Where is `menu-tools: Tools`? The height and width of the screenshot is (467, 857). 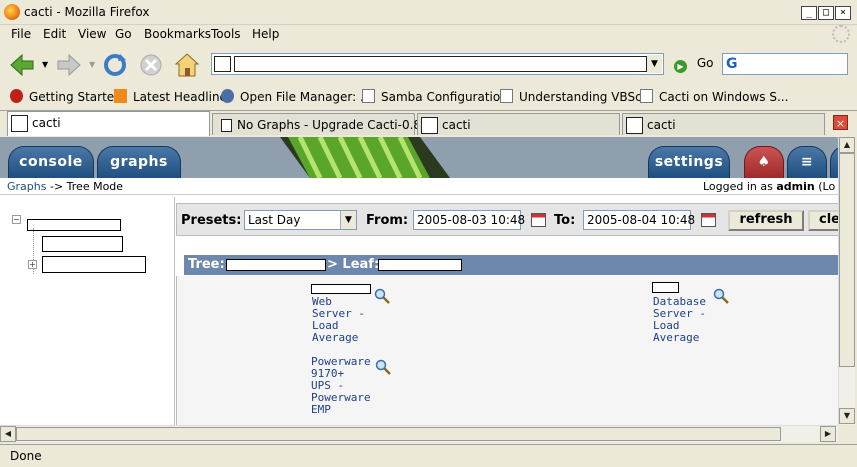 menu-tools: Tools is located at coordinates (226, 34).